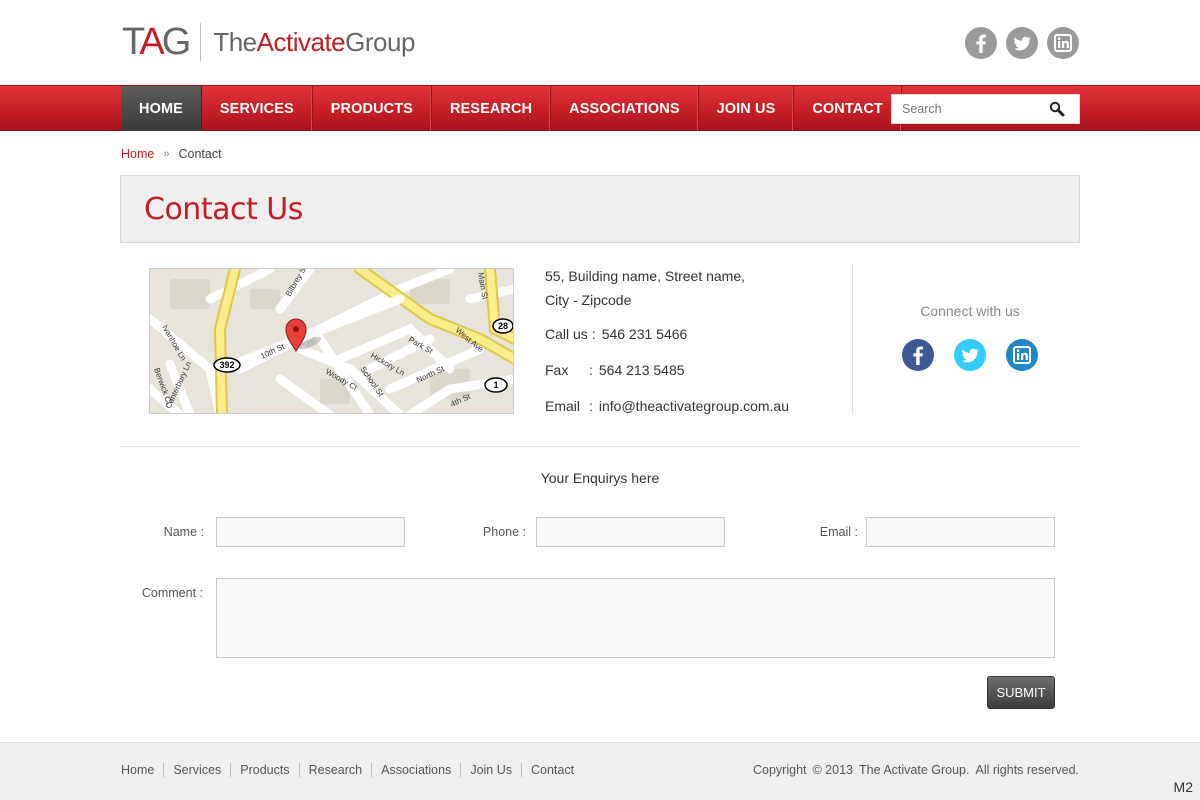 The width and height of the screenshot is (1200, 800). What do you see at coordinates (838, 532) in the screenshot?
I see `email-label-form: Email :` at bounding box center [838, 532].